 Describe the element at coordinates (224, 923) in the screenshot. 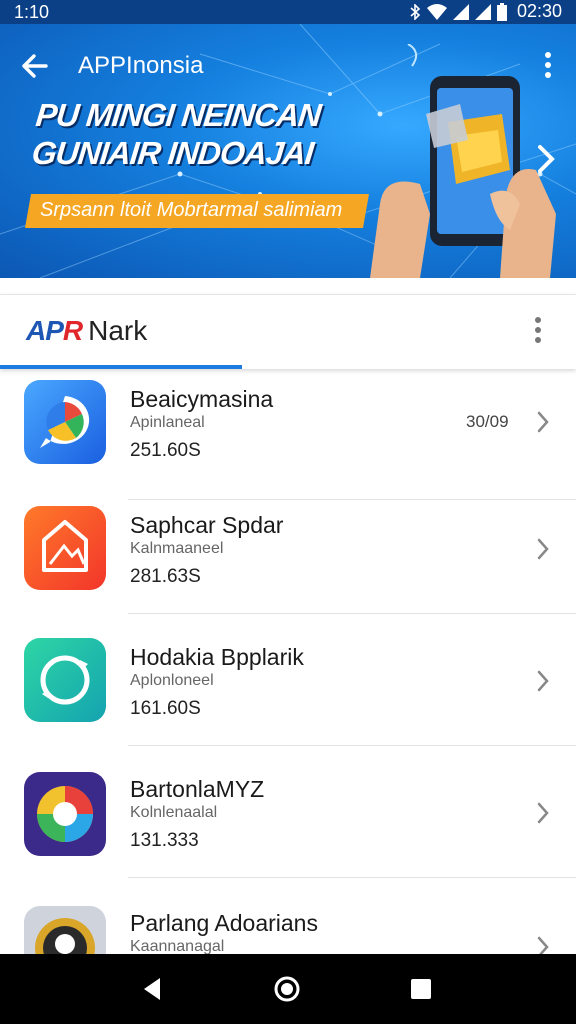

I see `app-name: Parlang Adoarians` at that location.